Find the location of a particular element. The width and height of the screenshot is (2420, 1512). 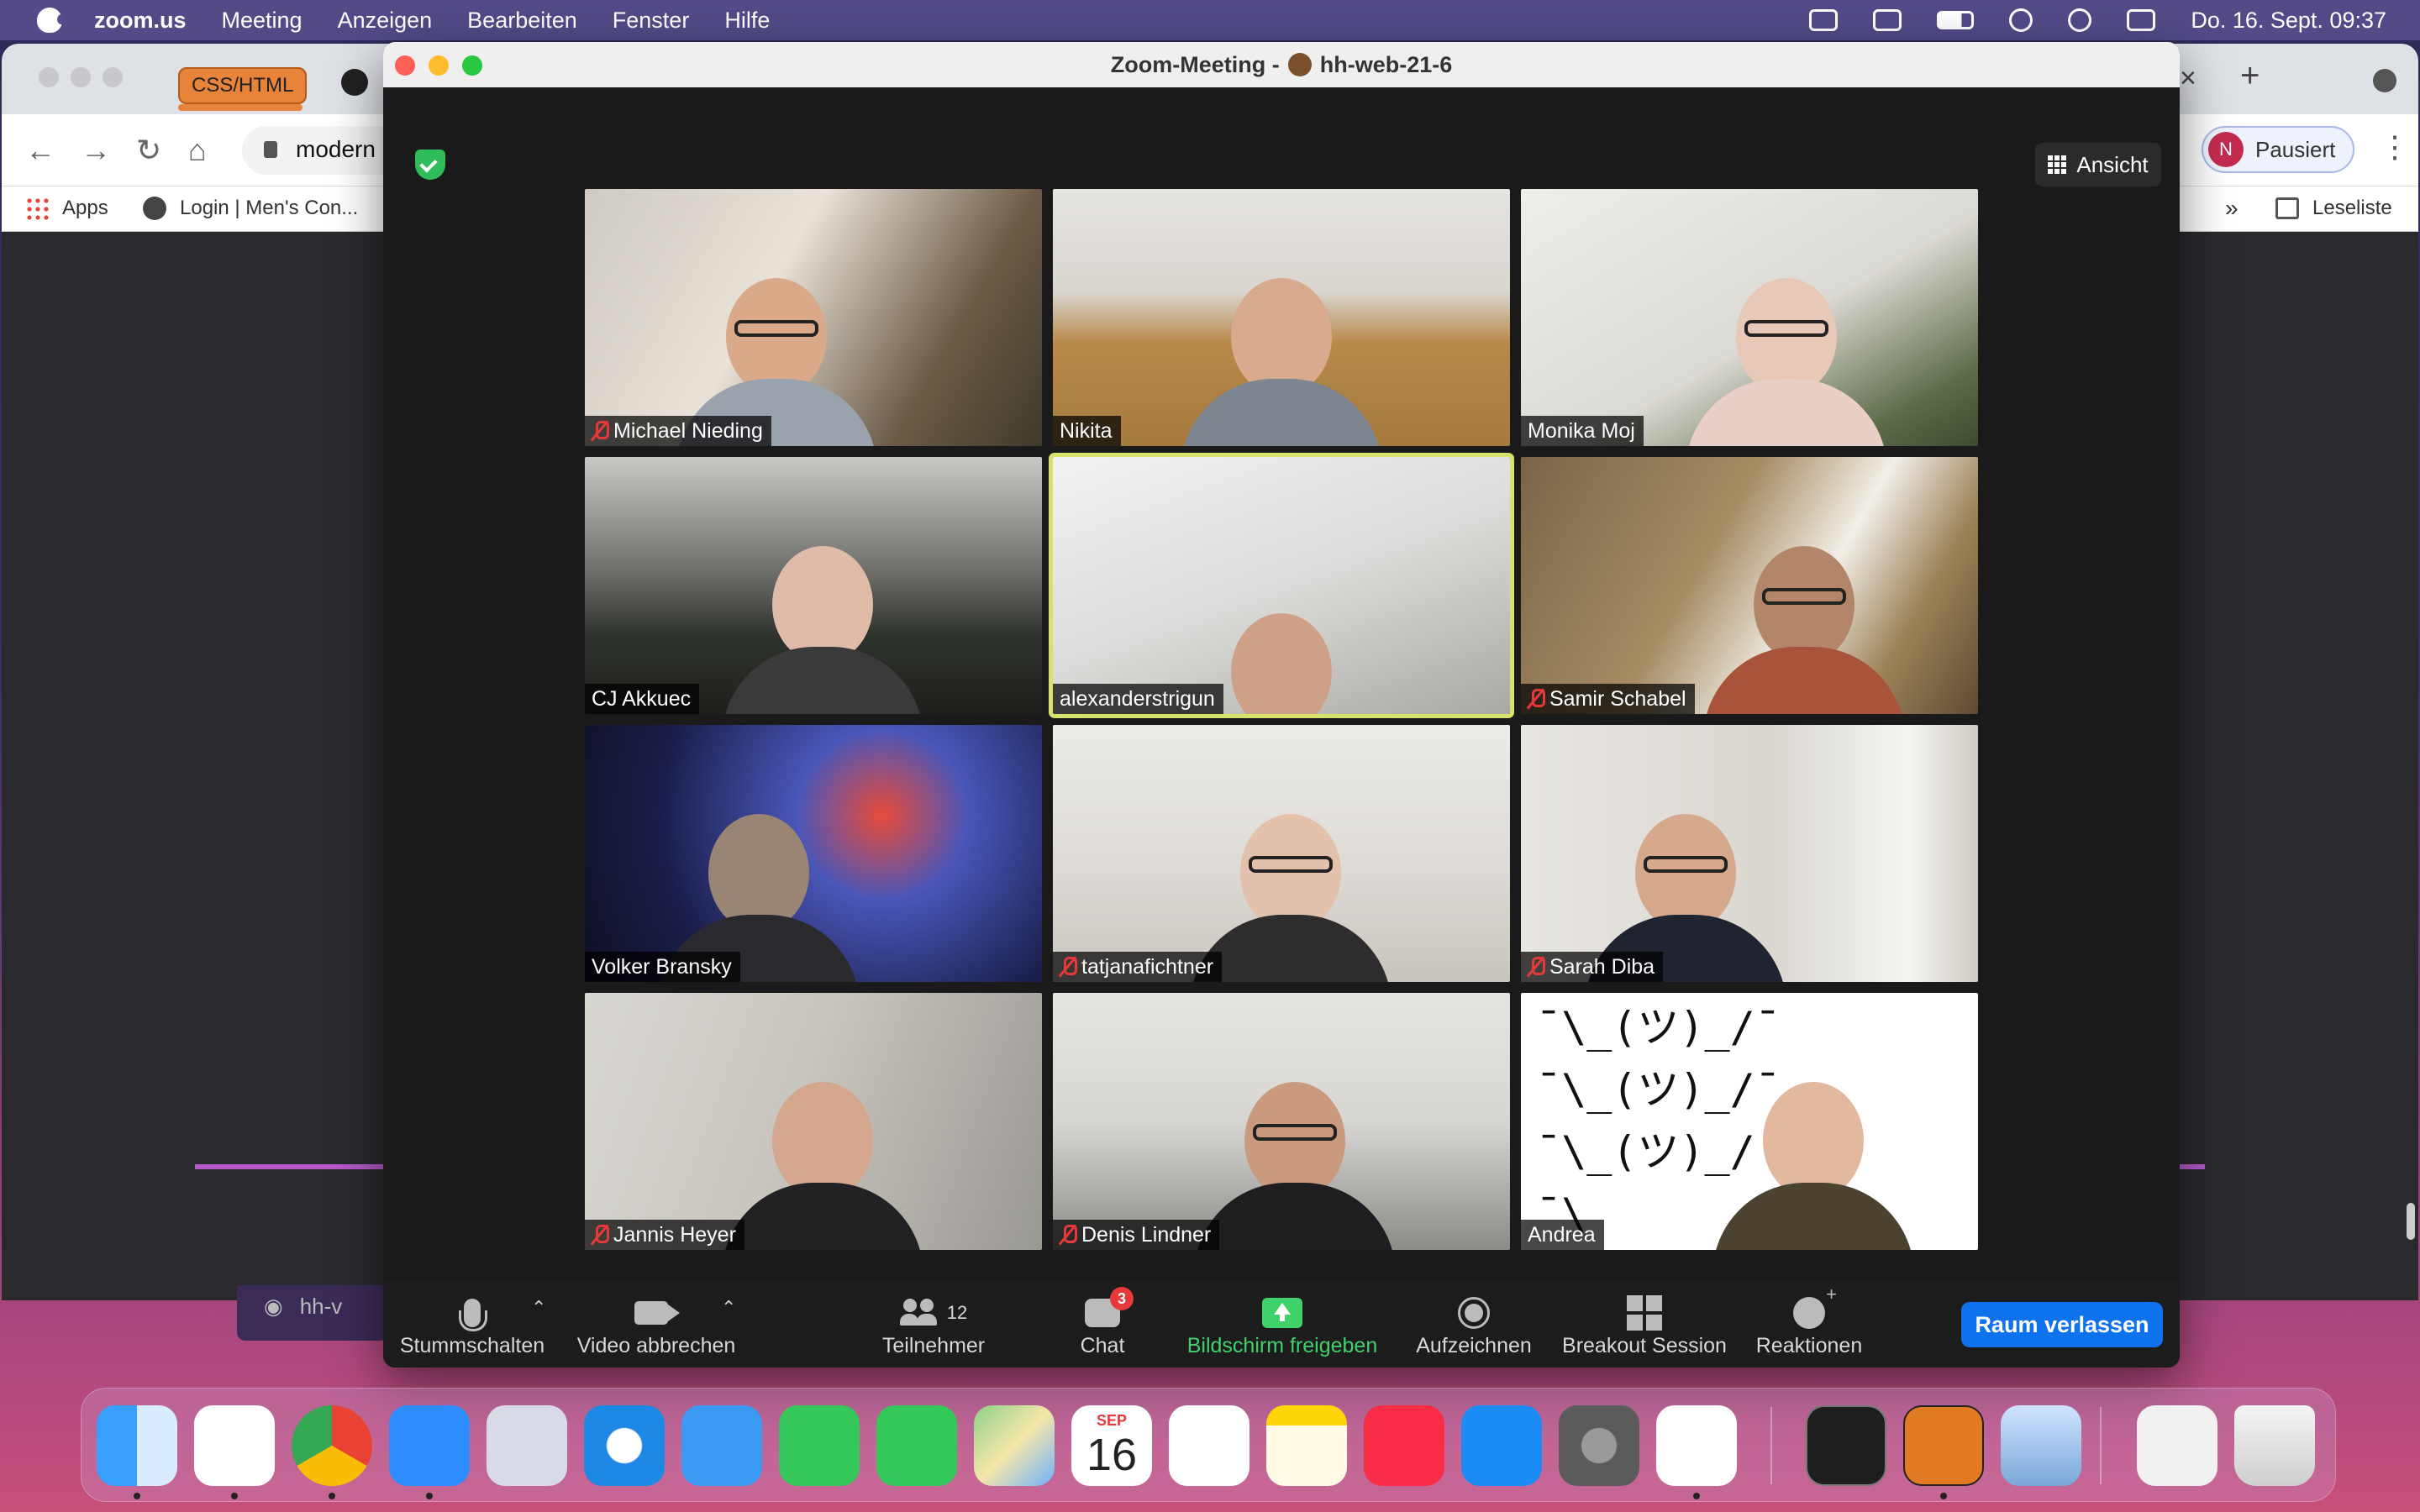

record-icon is located at coordinates (1474, 1313).